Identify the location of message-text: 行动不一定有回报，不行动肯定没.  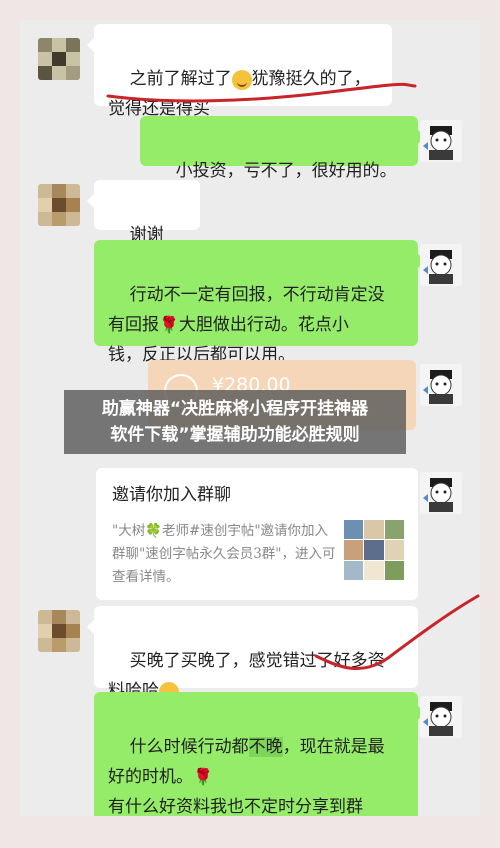
(257, 295).